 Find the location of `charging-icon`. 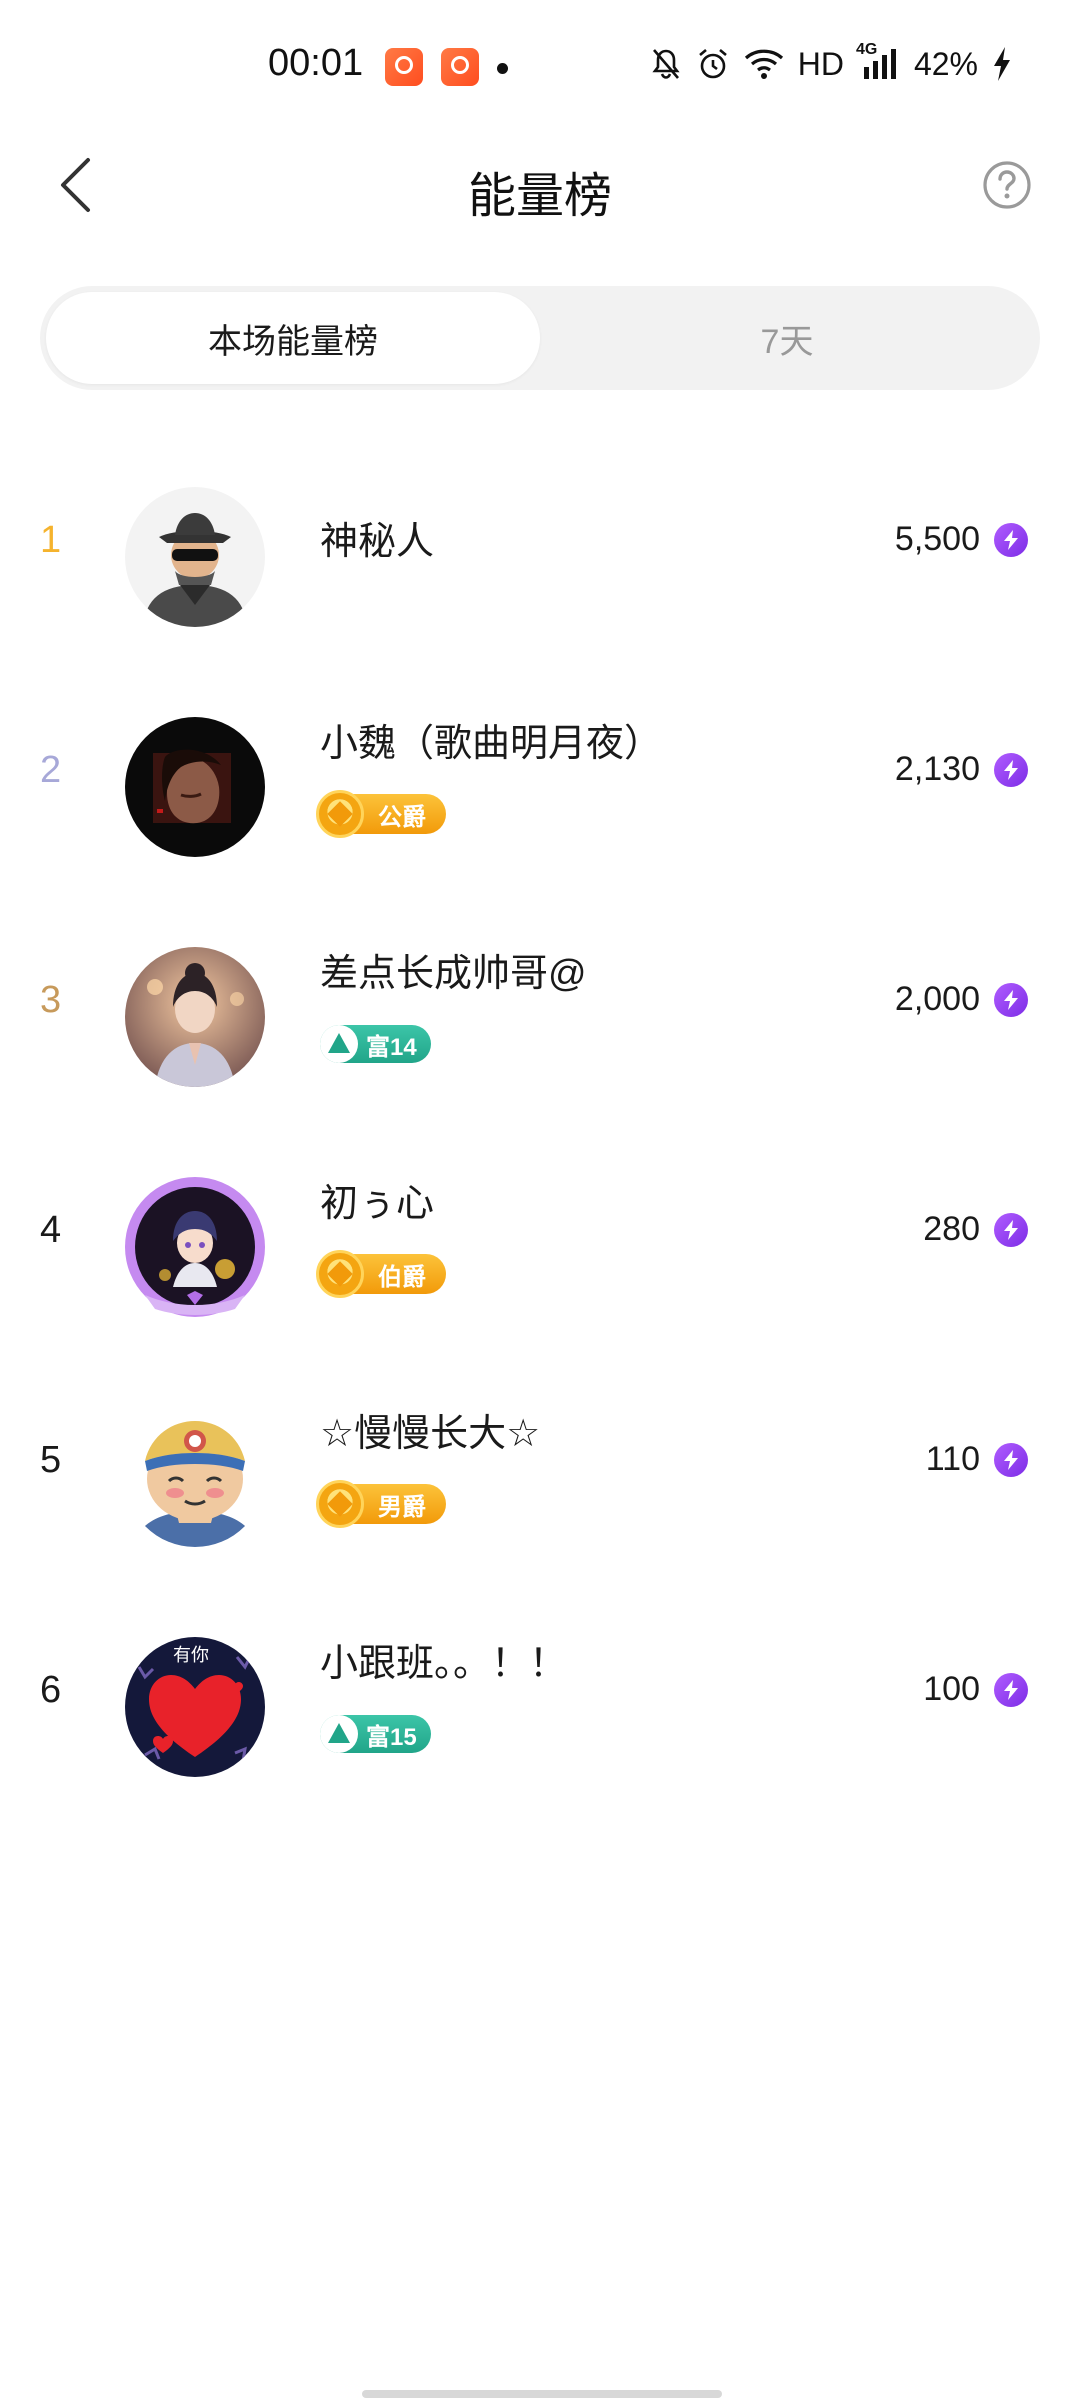

charging-icon is located at coordinates (1002, 64).